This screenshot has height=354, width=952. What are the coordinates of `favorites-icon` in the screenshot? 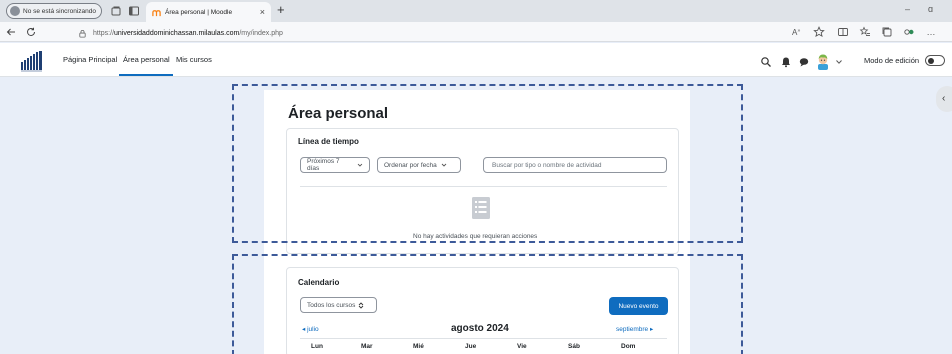 It's located at (865, 32).